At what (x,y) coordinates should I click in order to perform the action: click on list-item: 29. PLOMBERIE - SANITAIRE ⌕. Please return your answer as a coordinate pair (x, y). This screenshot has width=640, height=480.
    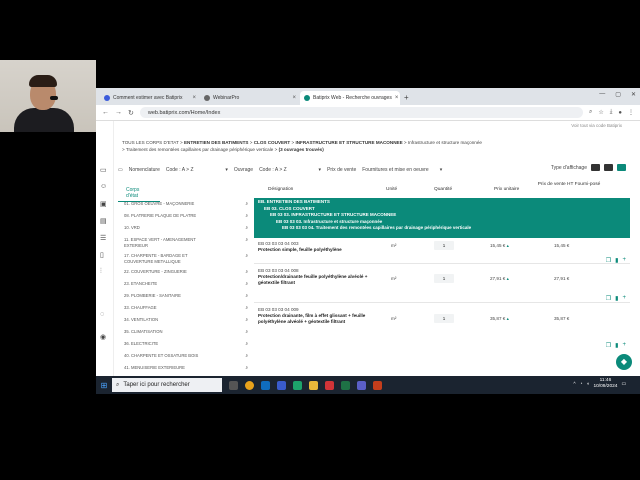
    Looking at the image, I should click on (186, 296).